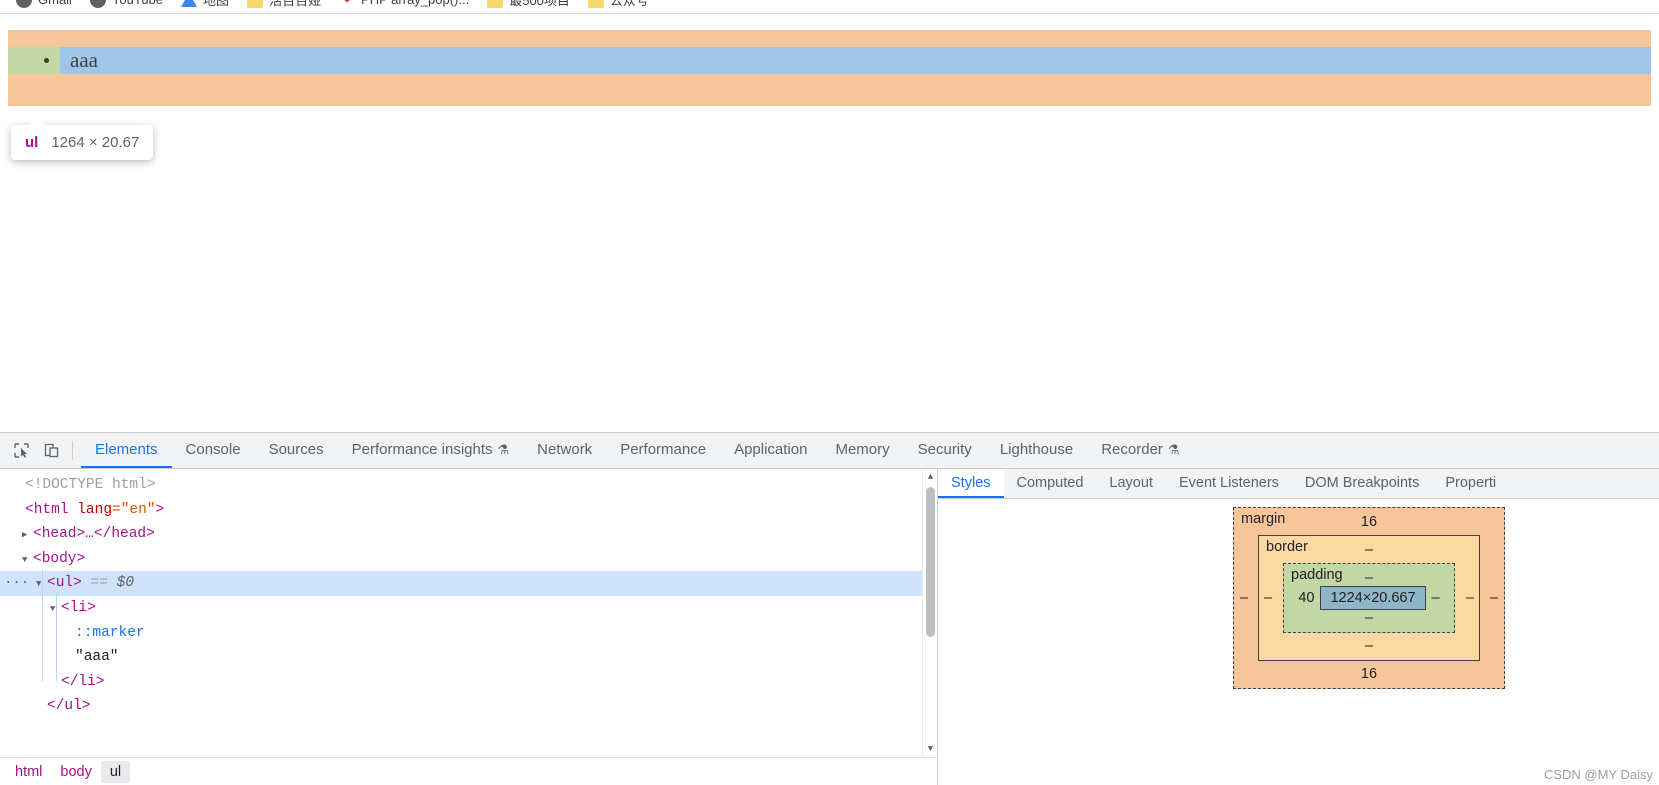  Describe the element at coordinates (1036, 450) in the screenshot. I see `tab-lighthouse: Lighthouse` at that location.